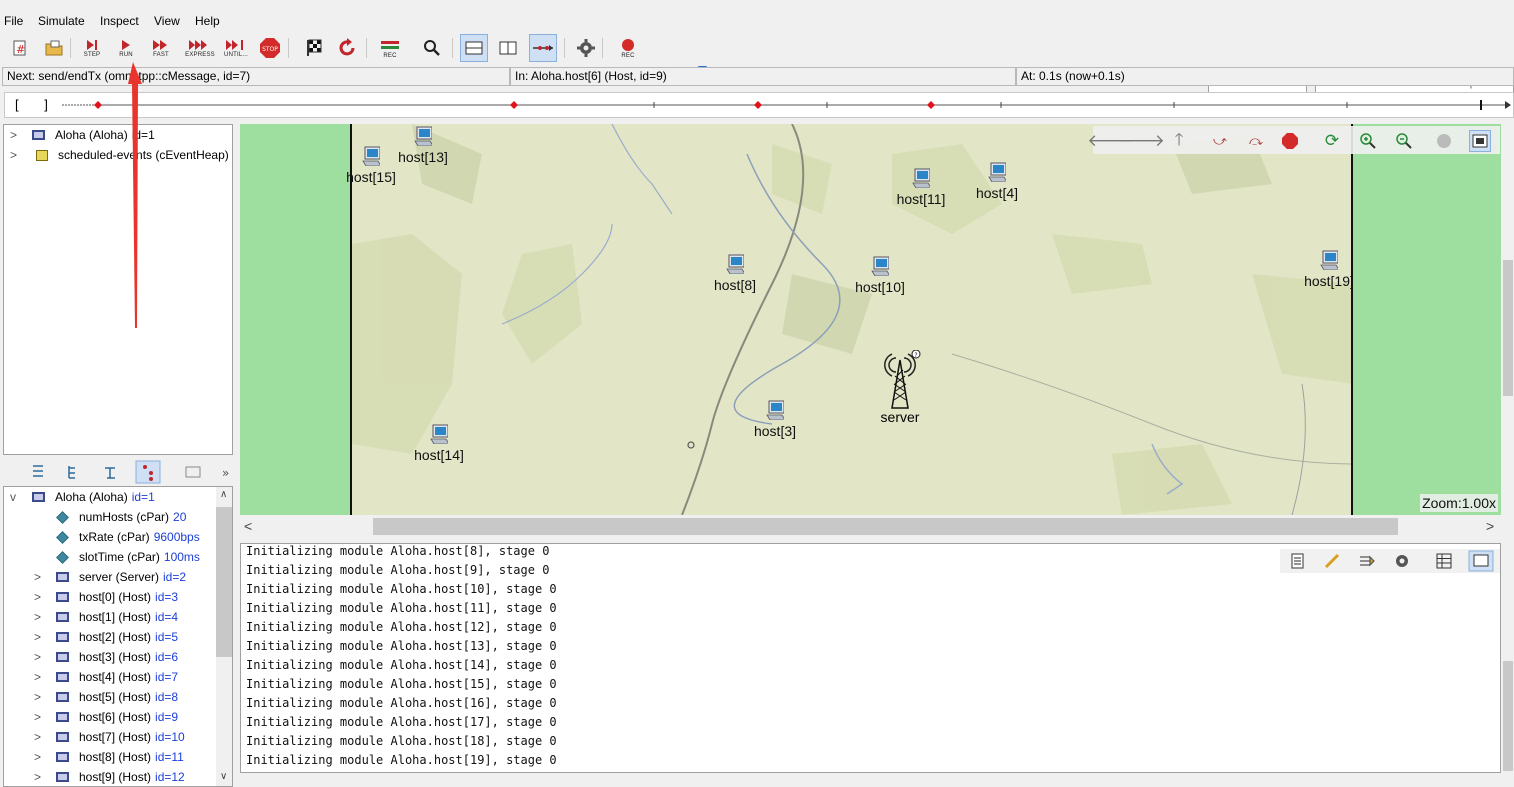  What do you see at coordinates (997, 181) in the screenshot?
I see `host-node: host[4]` at bounding box center [997, 181].